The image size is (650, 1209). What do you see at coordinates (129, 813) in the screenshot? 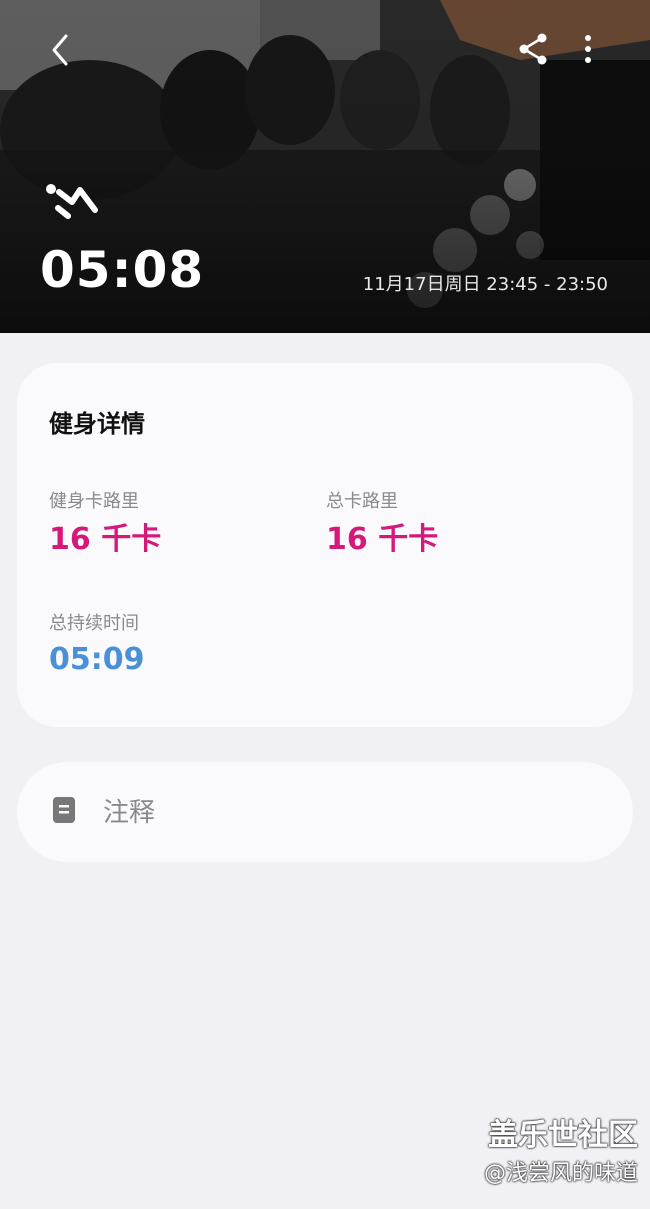
I see `notes-label: 注释` at bounding box center [129, 813].